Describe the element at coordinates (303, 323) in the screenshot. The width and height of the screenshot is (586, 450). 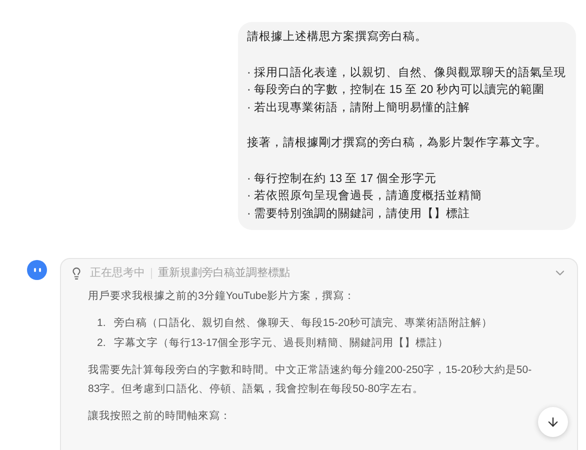
I see `list-item-text: 旁白稿（口語化、親切自然、像聊天、每段15-20秒可讀完、專業術語附註解）` at that location.